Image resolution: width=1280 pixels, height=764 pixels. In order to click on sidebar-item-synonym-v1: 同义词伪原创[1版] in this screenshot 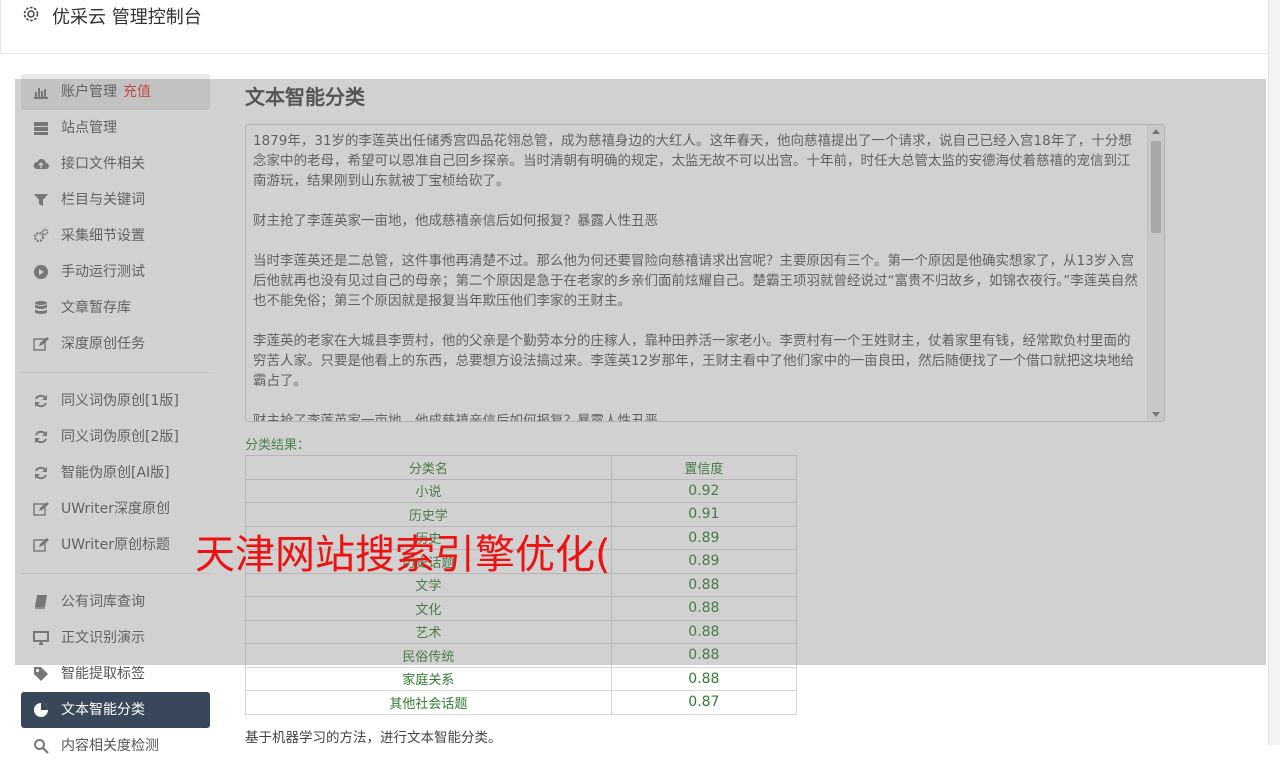, I will do `click(115, 401)`.